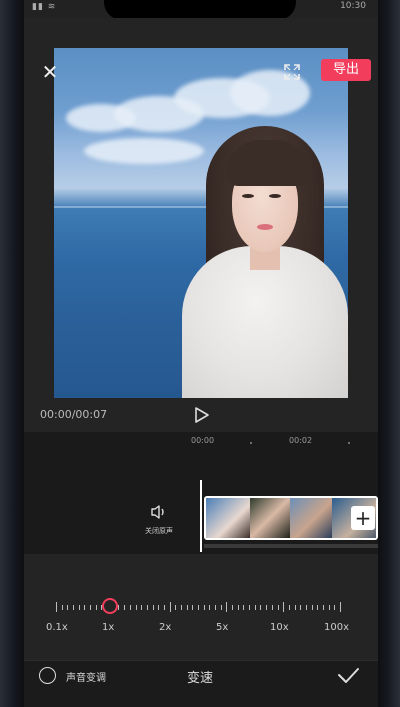 Image resolution: width=400 pixels, height=707 pixels. What do you see at coordinates (200, 10) in the screenshot?
I see `notch` at bounding box center [200, 10].